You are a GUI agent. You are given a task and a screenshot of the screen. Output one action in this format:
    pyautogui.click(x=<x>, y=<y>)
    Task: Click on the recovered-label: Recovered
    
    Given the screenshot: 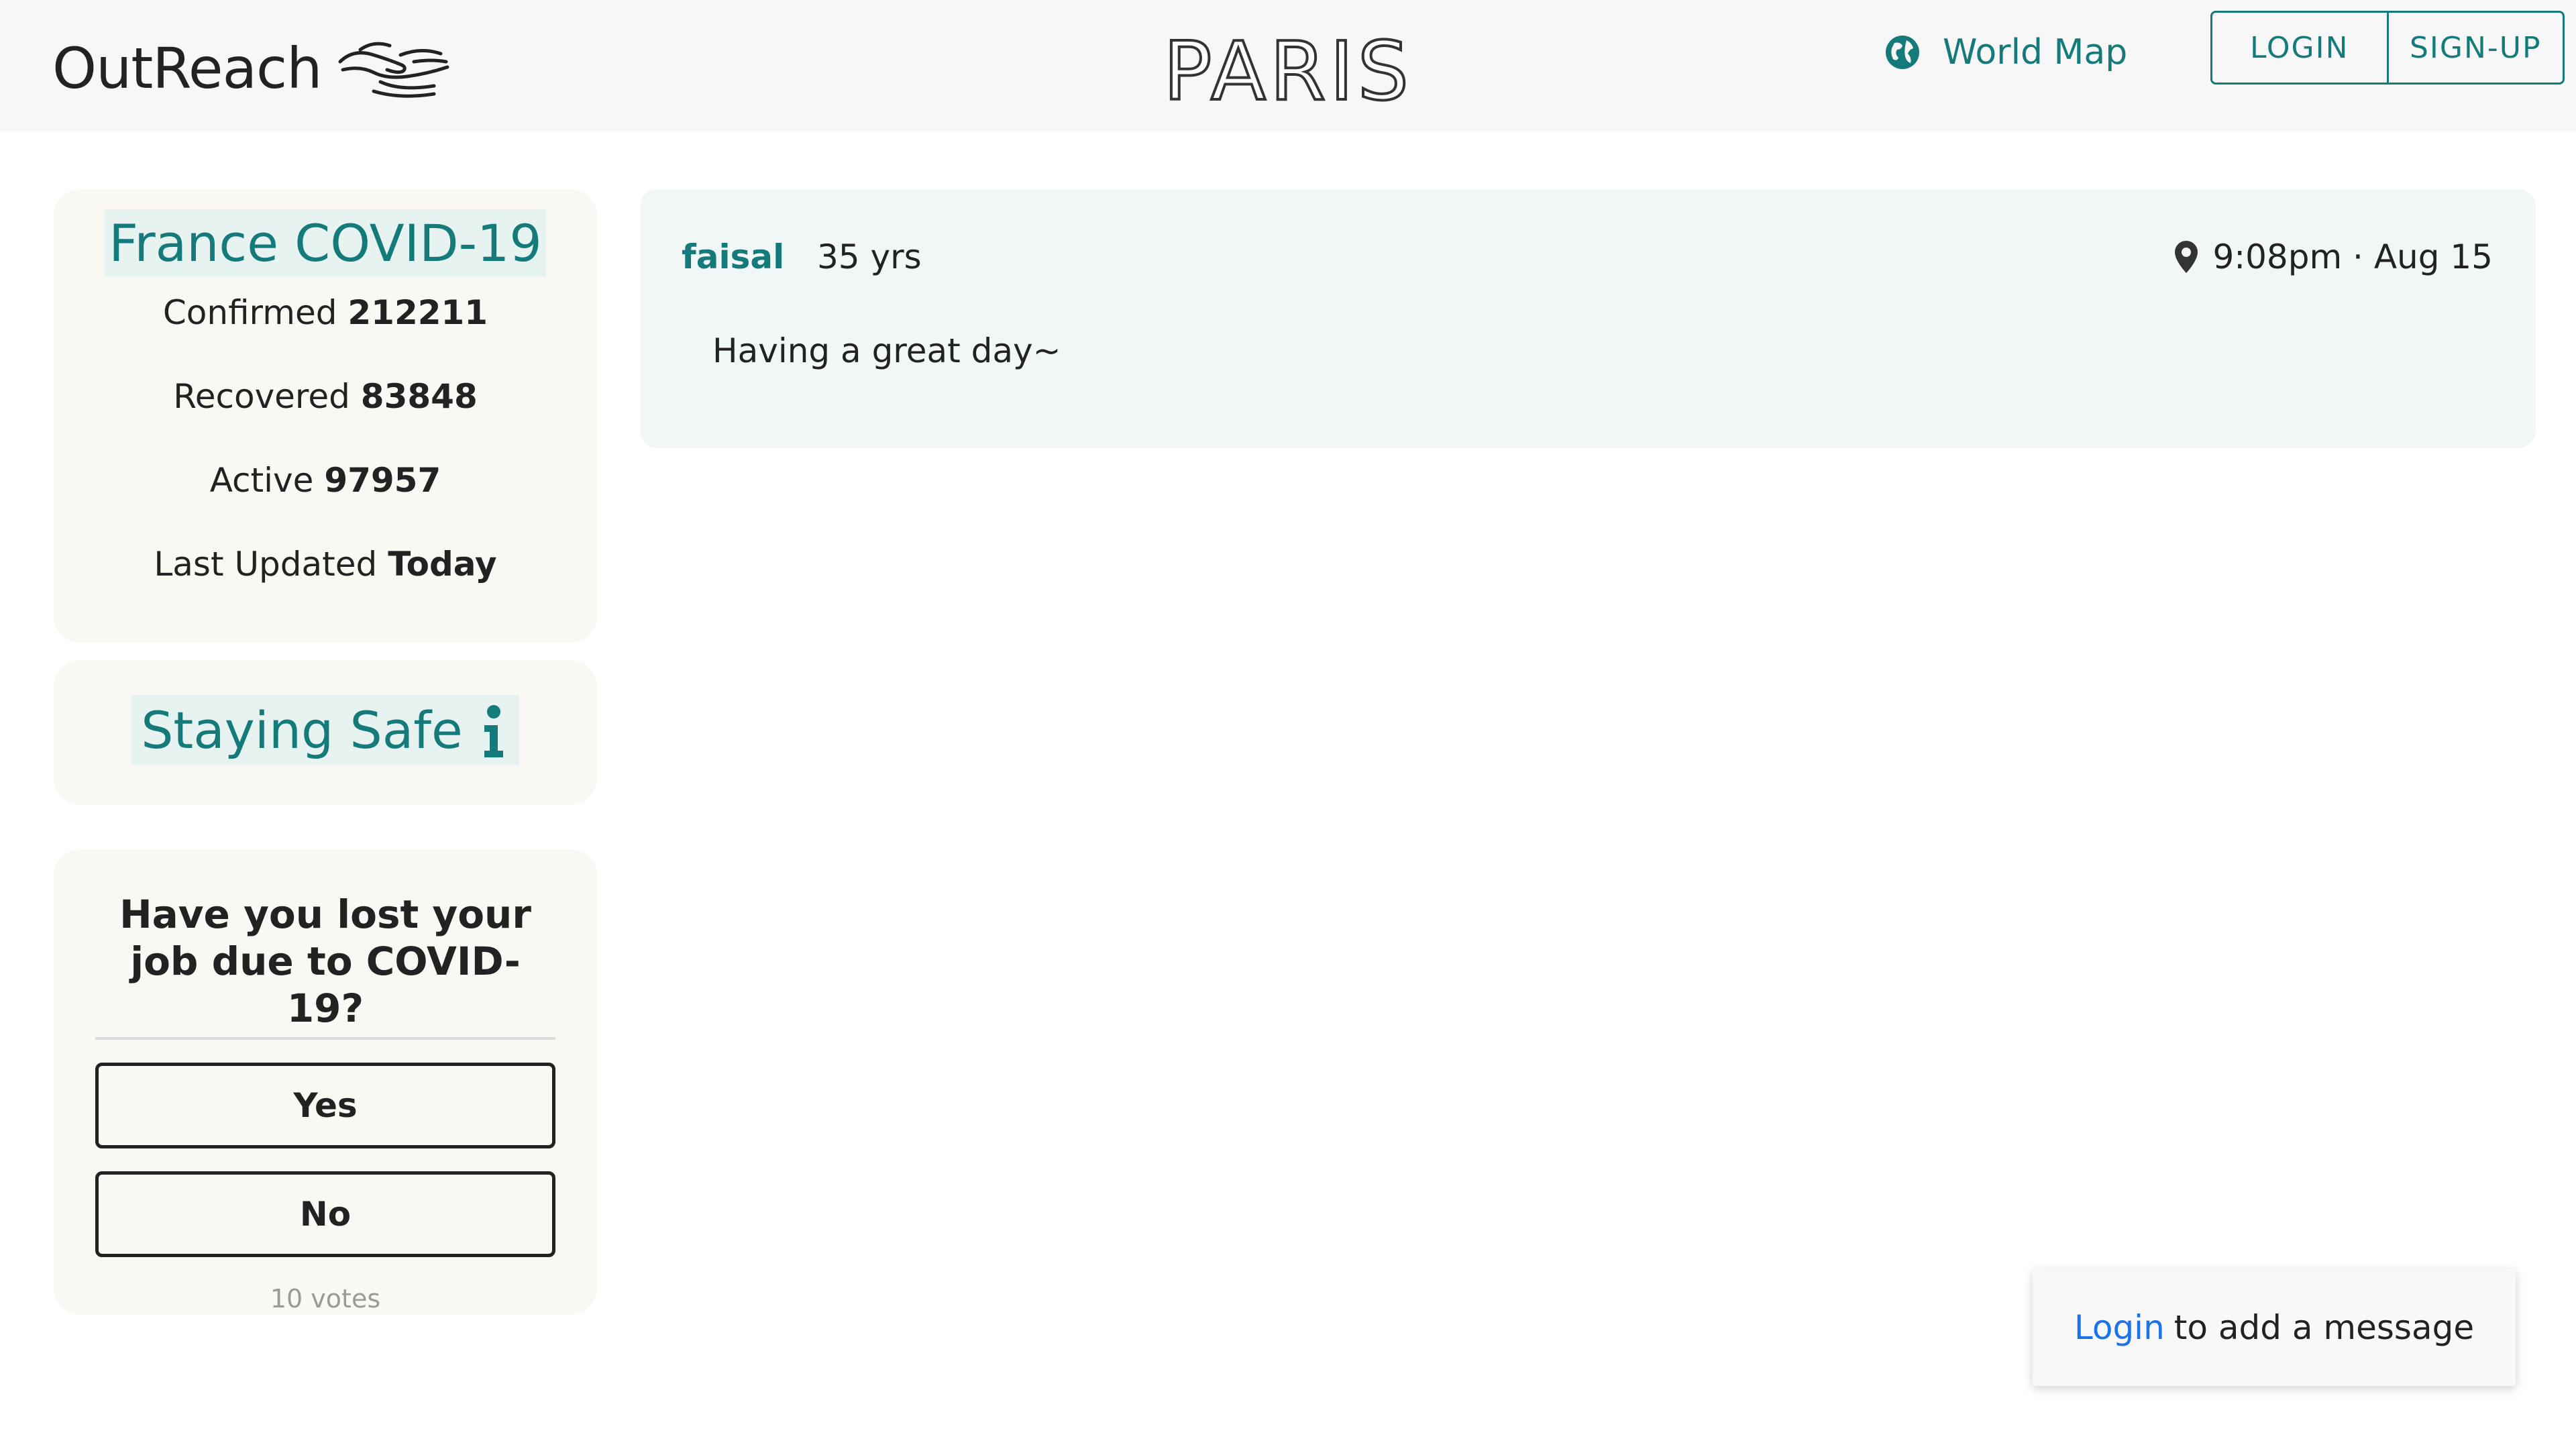 What is the action you would take?
    pyautogui.click(x=261, y=396)
    